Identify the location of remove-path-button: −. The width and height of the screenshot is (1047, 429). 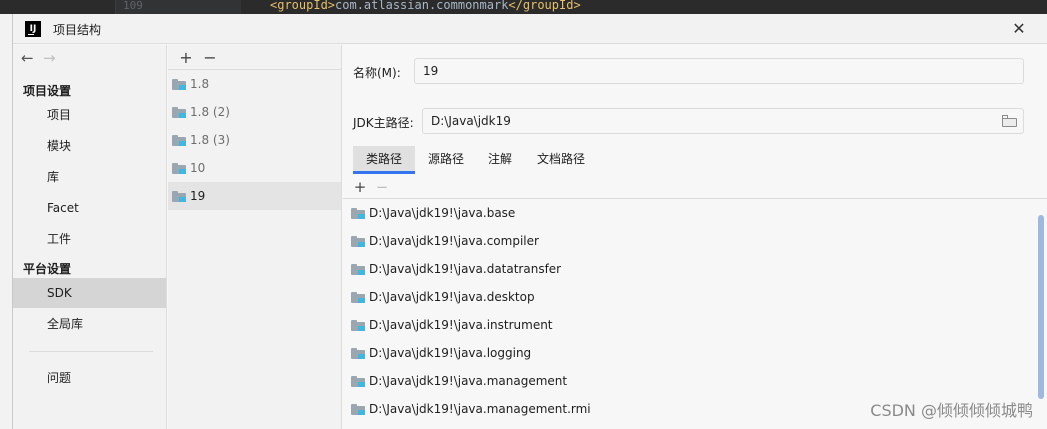
(382, 187).